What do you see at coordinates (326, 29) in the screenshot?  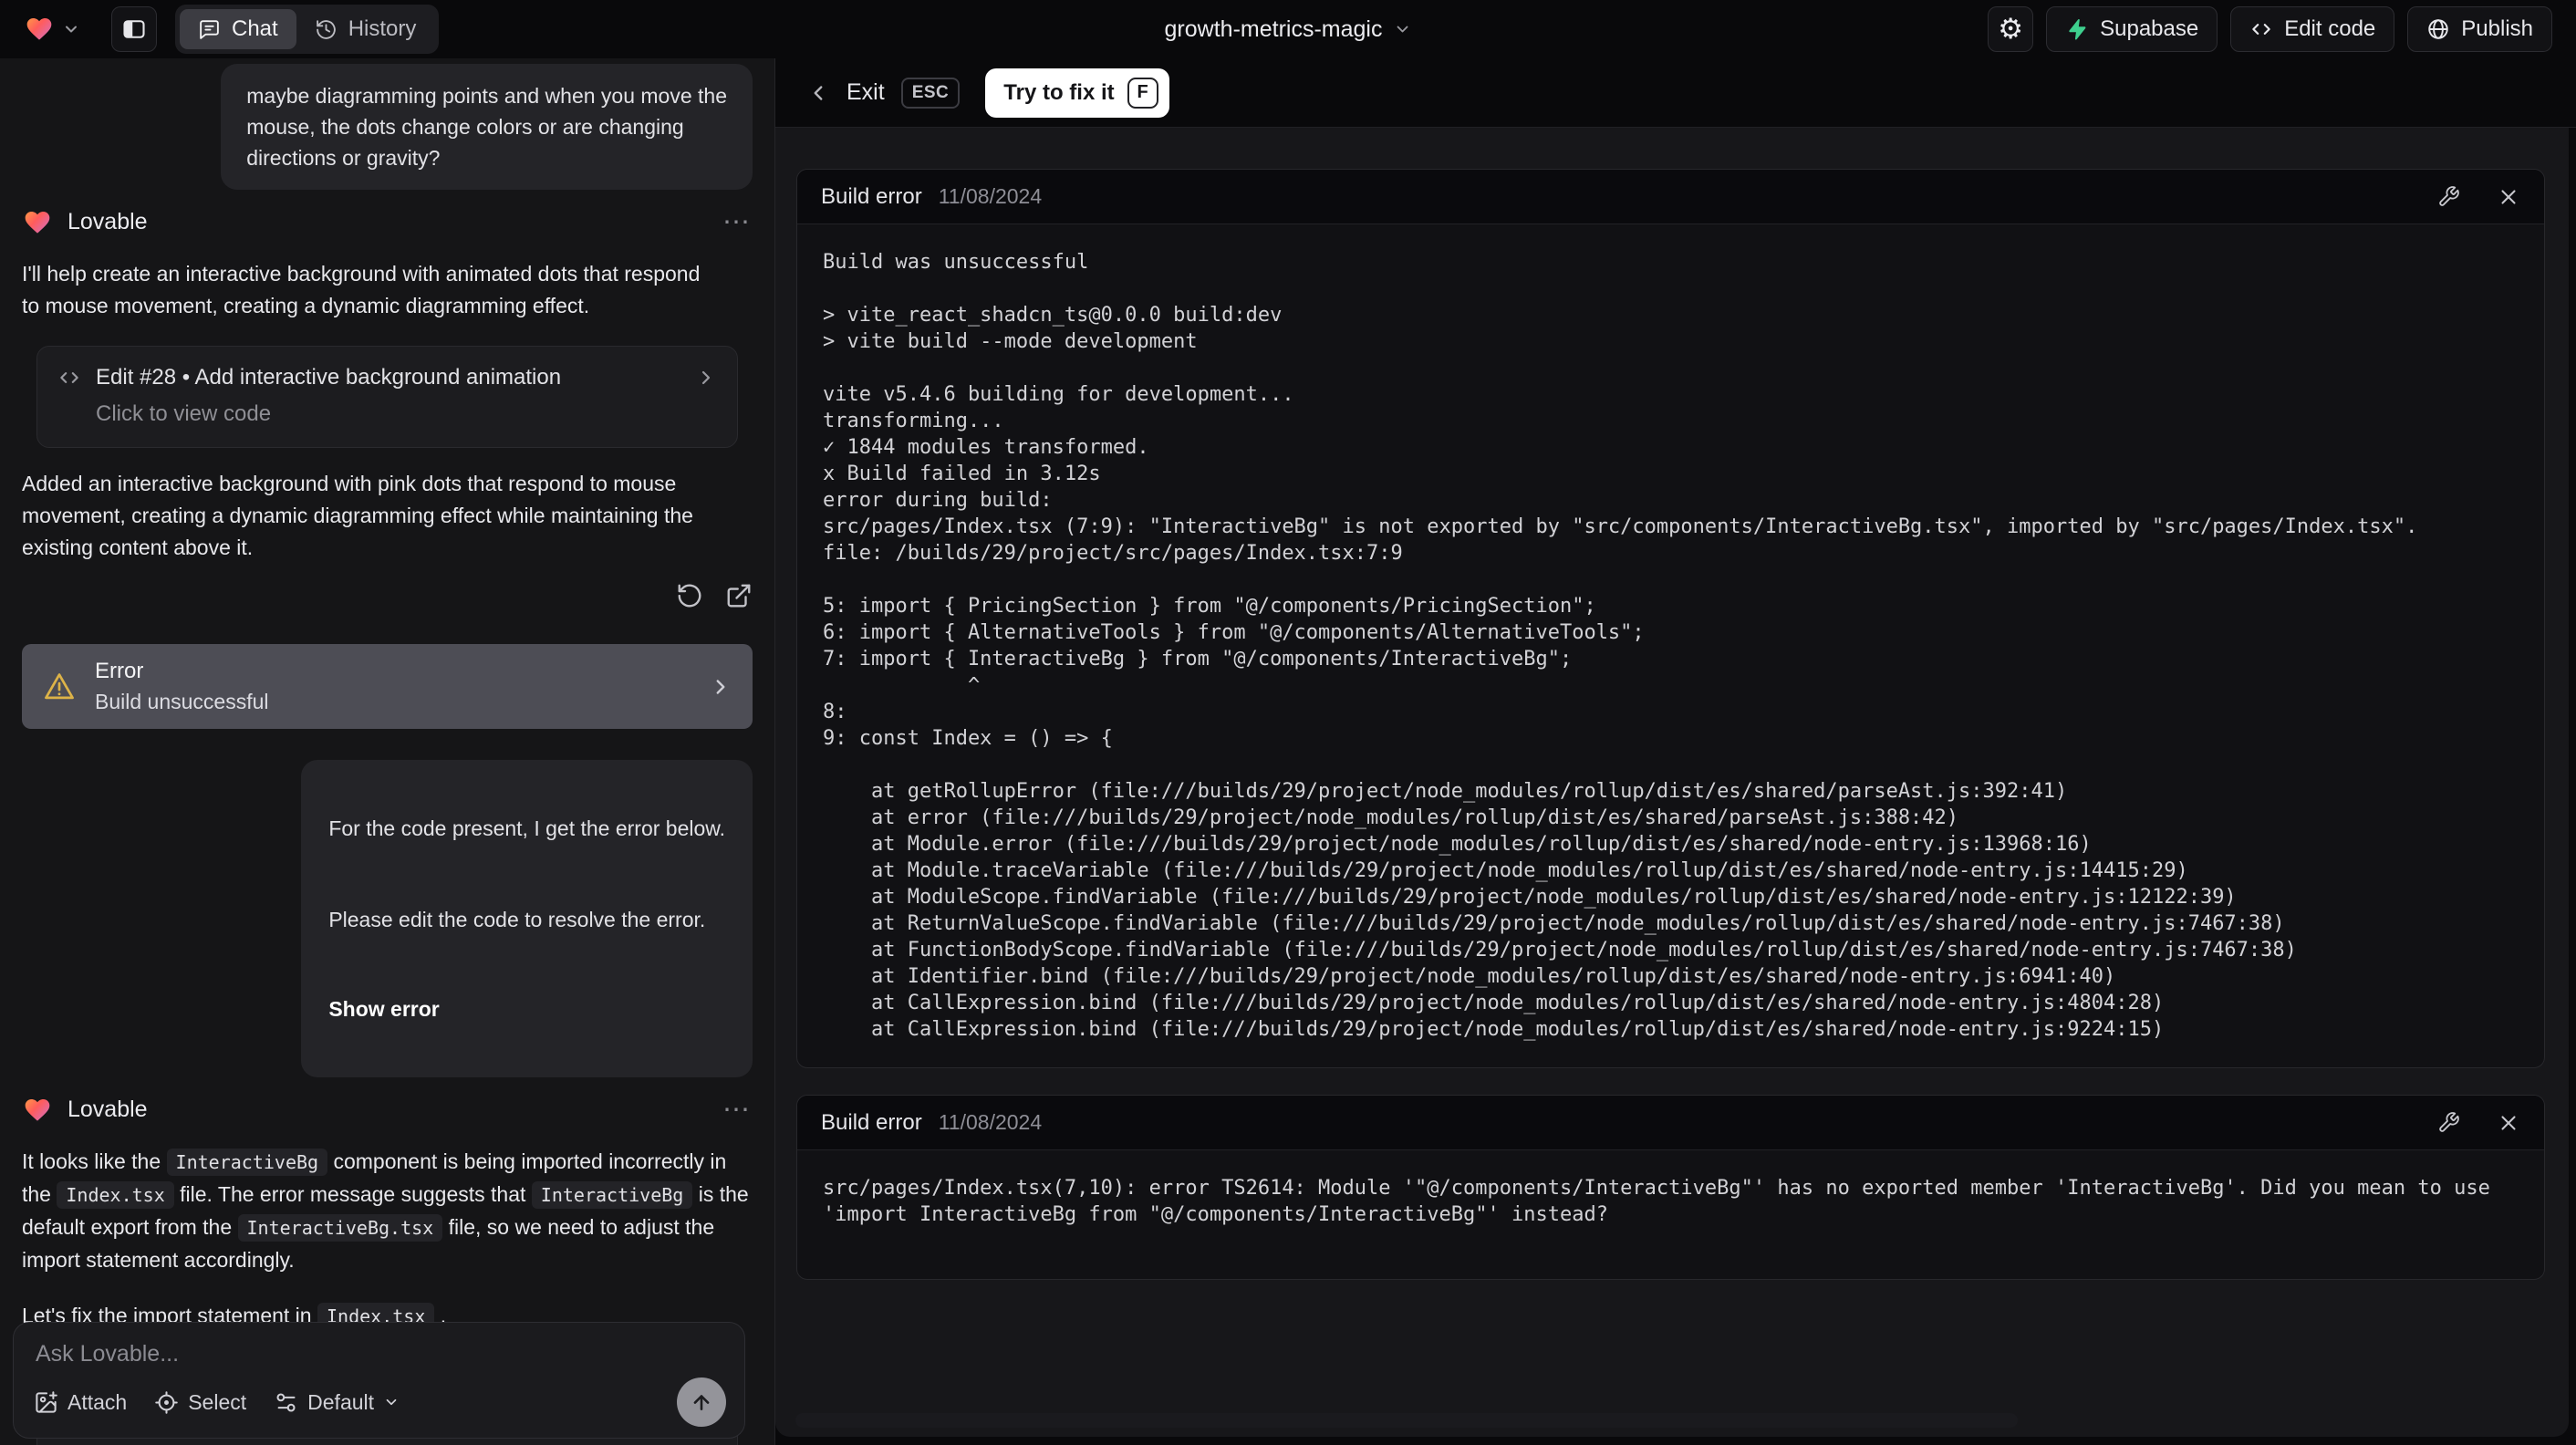 I see `history-icon` at bounding box center [326, 29].